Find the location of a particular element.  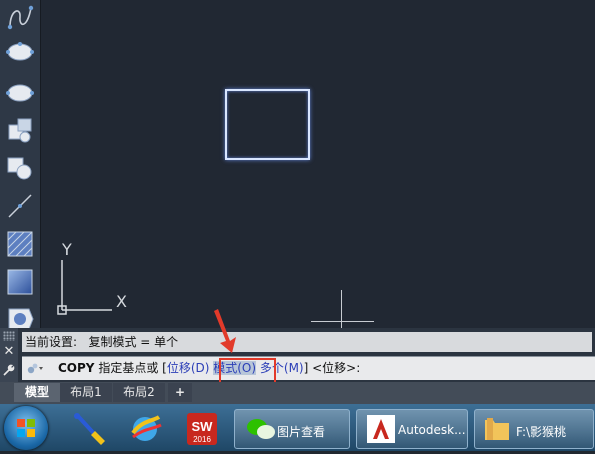

red-arrow-icon is located at coordinates (225, 331).